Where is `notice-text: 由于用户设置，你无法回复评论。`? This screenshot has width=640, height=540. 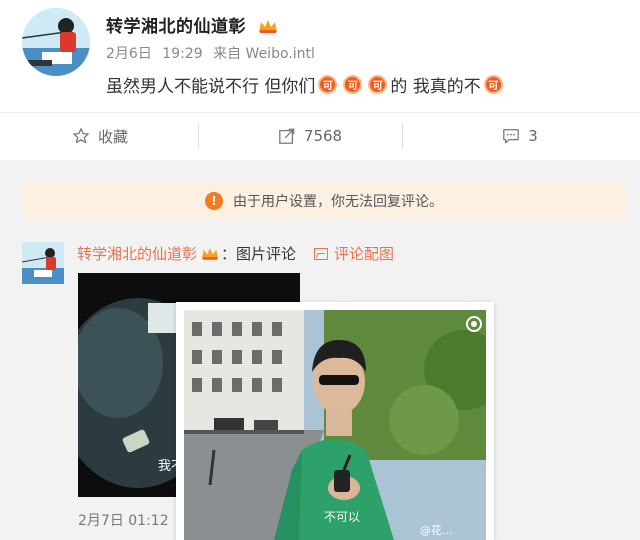 notice-text: 由于用户设置，你无法回复评论。 is located at coordinates (338, 202).